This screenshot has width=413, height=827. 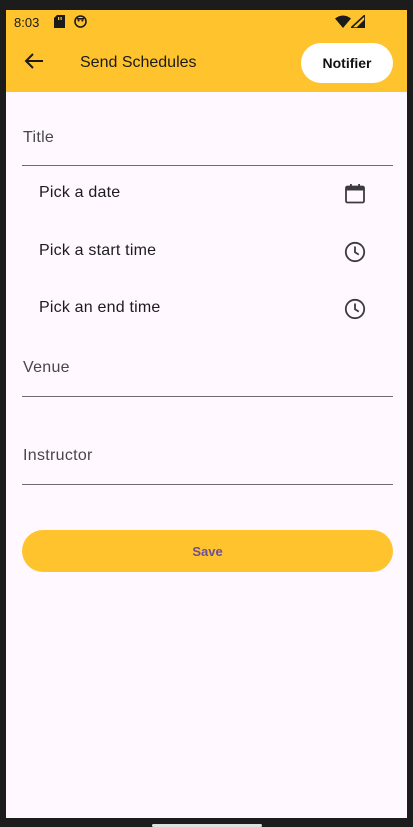 What do you see at coordinates (207, 463) in the screenshot?
I see `instructor-field: Instructor` at bounding box center [207, 463].